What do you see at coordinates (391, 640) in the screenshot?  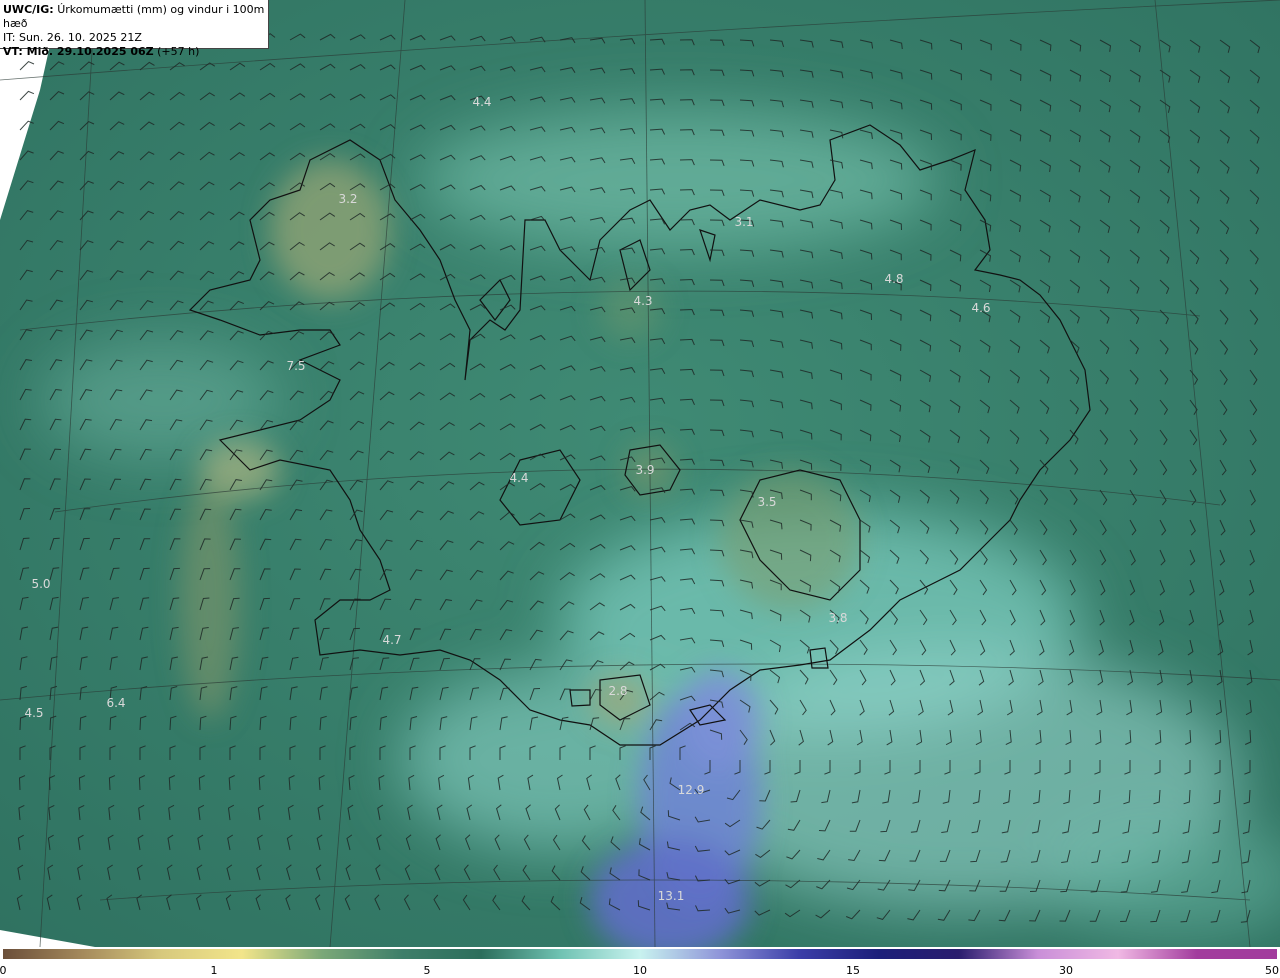 I see `map-label: 4.7` at bounding box center [391, 640].